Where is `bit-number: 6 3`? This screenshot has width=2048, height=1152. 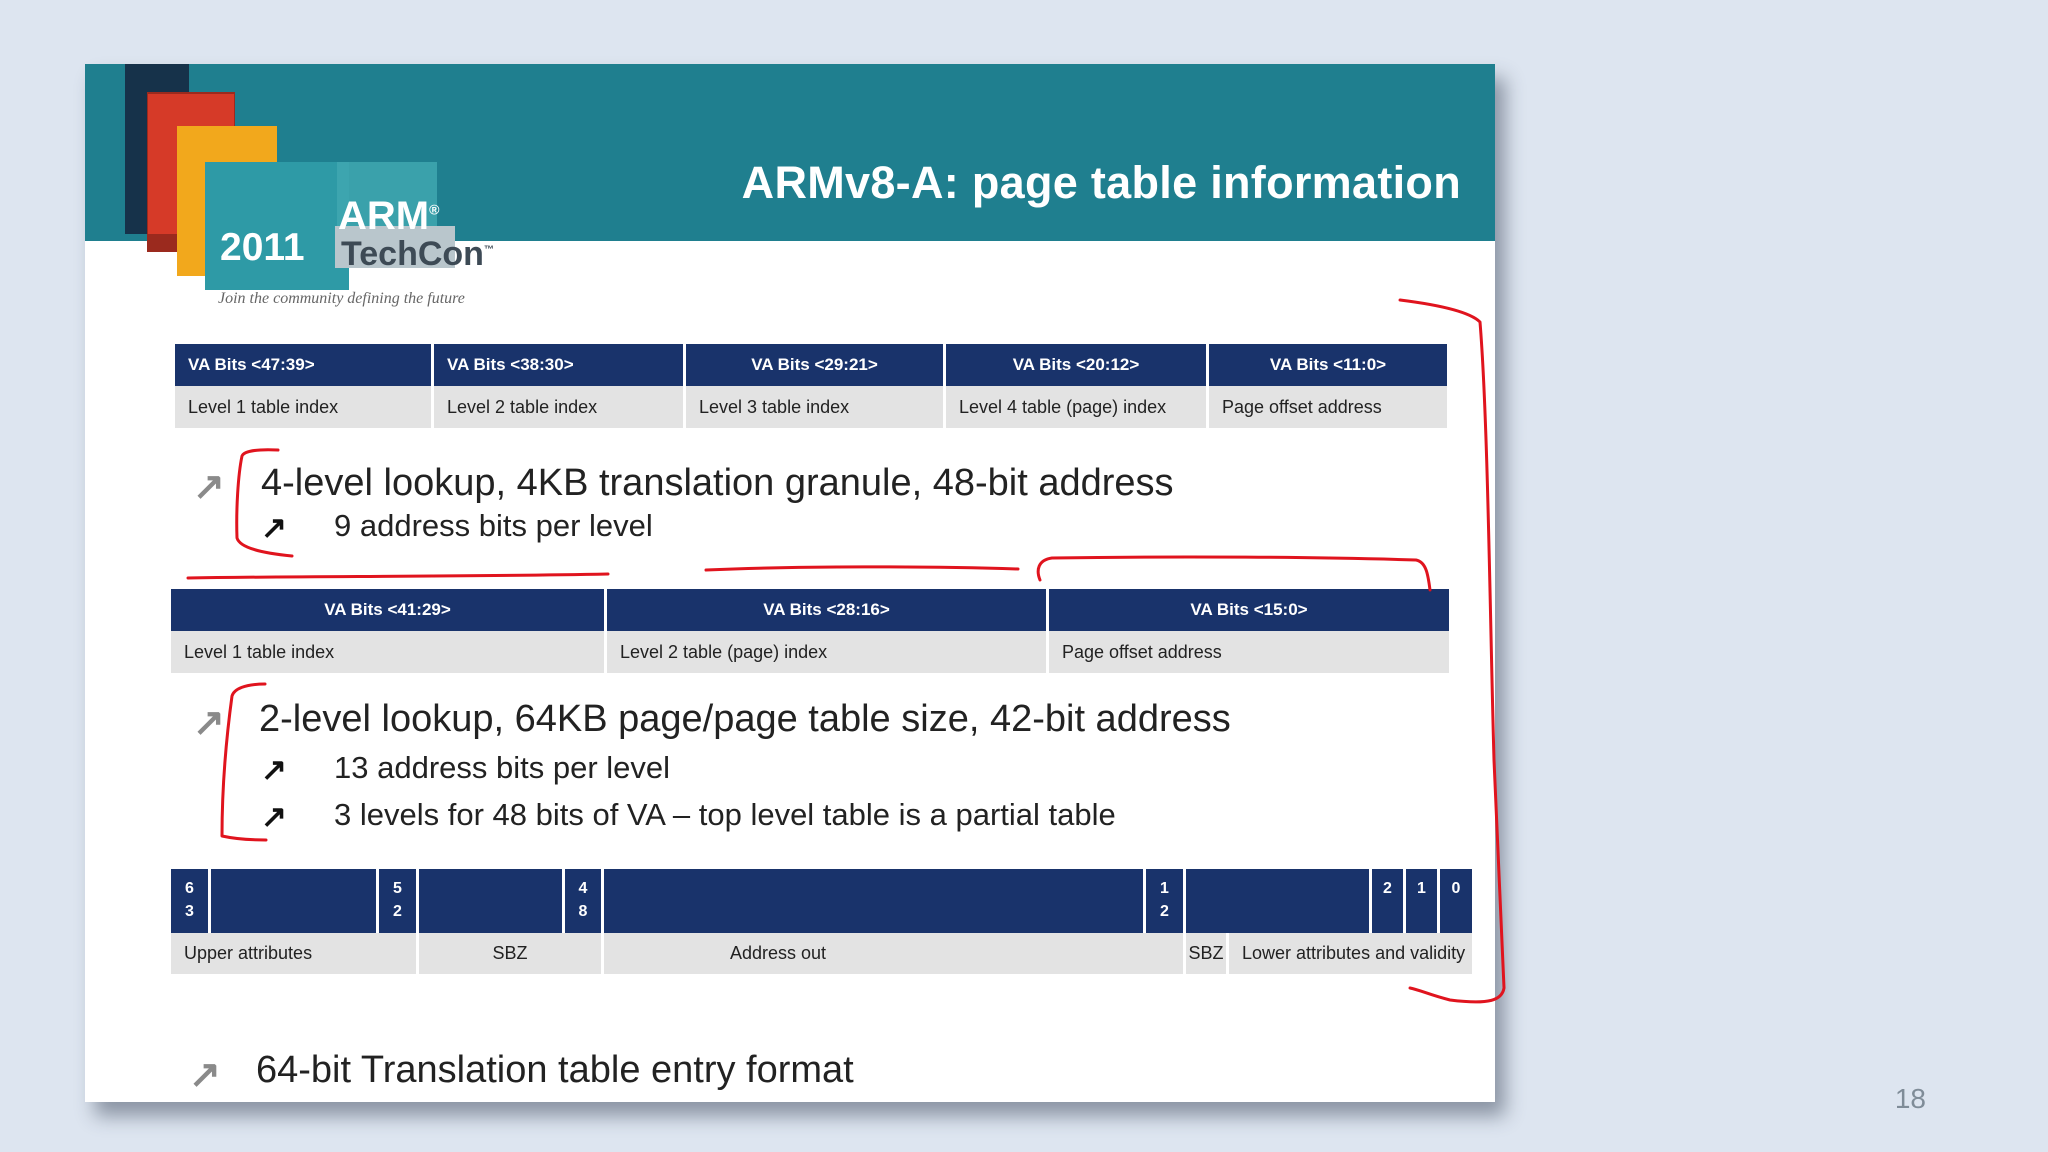
bit-number: 6 3 is located at coordinates (191, 901).